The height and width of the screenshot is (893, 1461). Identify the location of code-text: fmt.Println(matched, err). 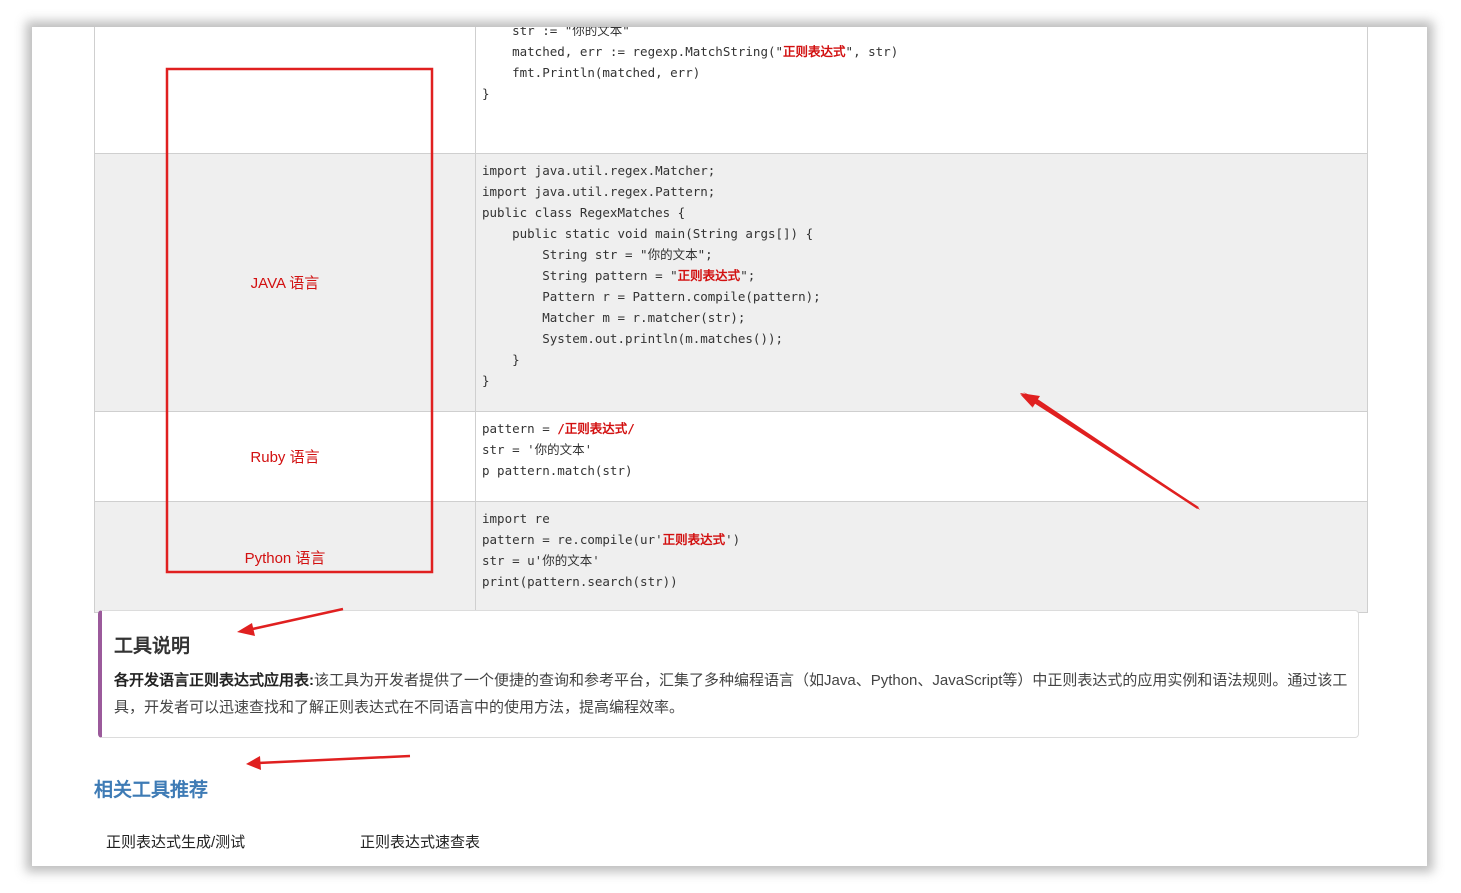
(591, 72).